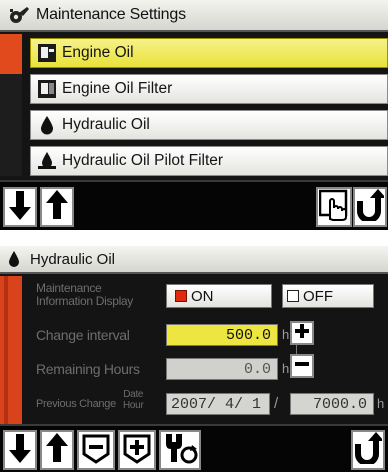 This screenshot has width=388, height=472. What do you see at coordinates (209, 89) in the screenshot?
I see `menu-item-engine-oil-filter: Engine Oil Filter` at bounding box center [209, 89].